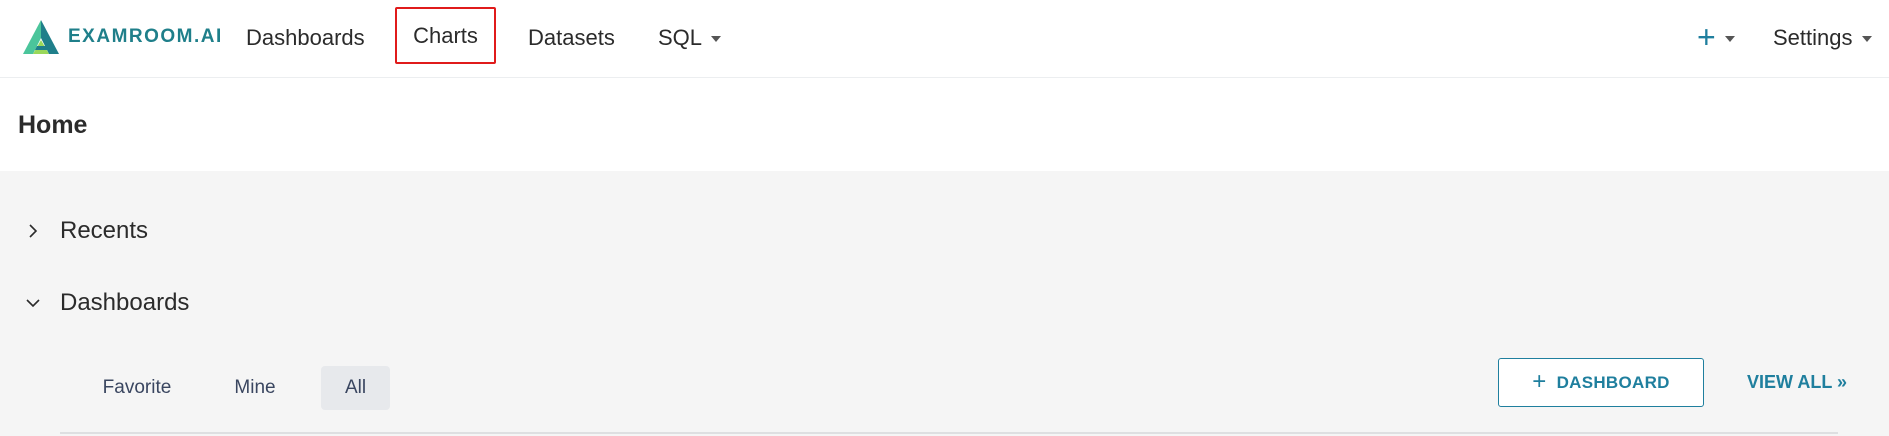 Image resolution: width=1889 pixels, height=436 pixels. What do you see at coordinates (680, 37) in the screenshot?
I see `nav-sql-label: SQL` at bounding box center [680, 37].